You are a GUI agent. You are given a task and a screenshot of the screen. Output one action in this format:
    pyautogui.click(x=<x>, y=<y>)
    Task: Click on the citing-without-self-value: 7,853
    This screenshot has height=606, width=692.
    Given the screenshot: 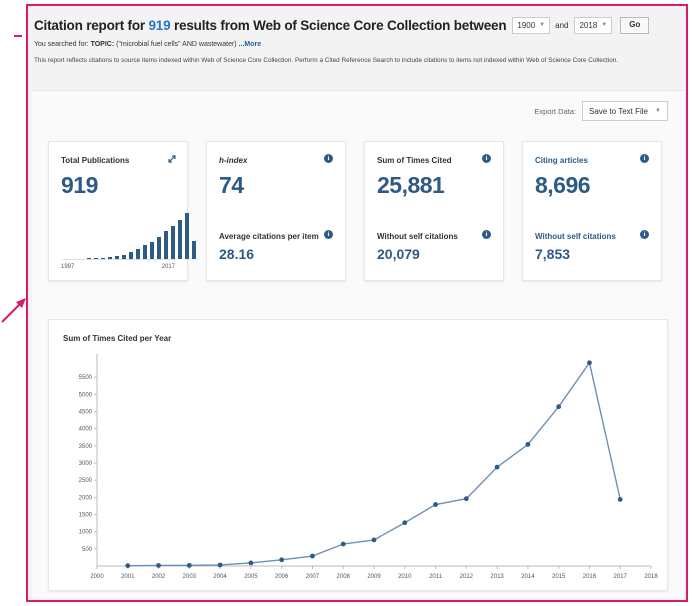 What is the action you would take?
    pyautogui.click(x=553, y=254)
    